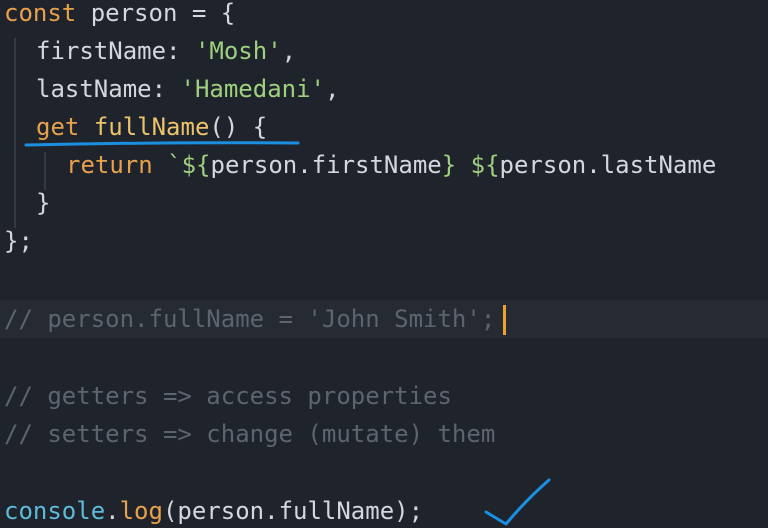  I want to click on string-hamedani: 'Hamedani', so click(253, 89).